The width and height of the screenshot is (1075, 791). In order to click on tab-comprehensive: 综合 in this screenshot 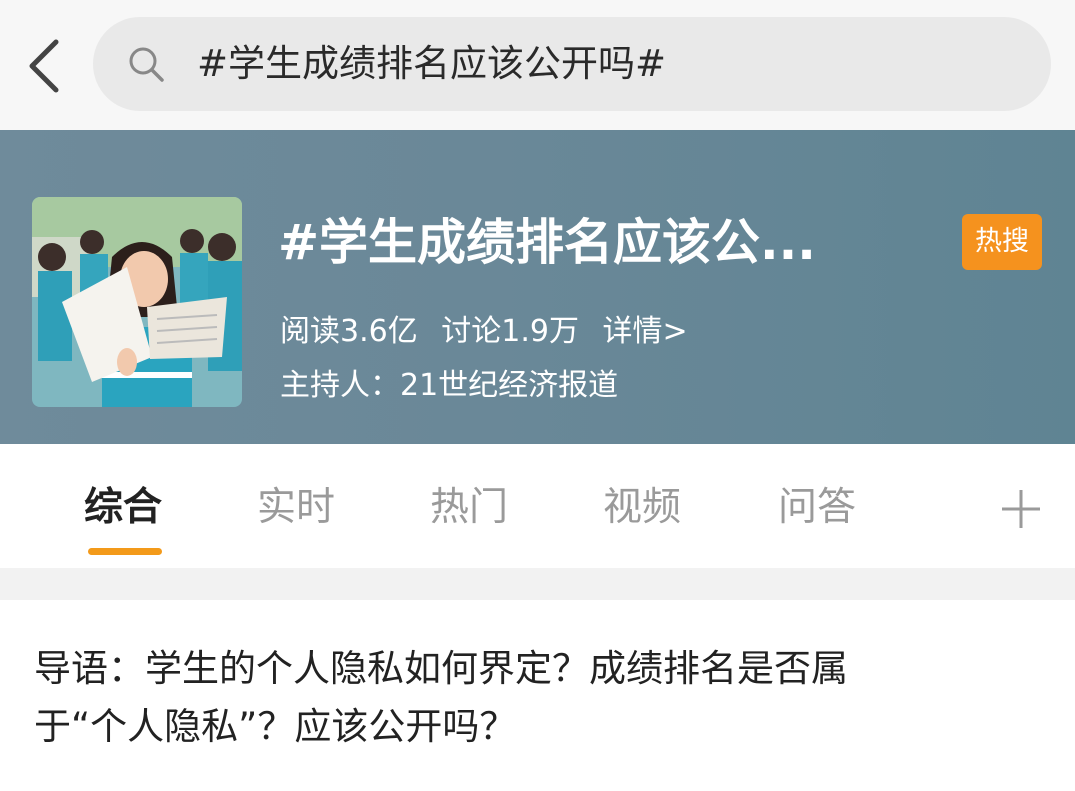, I will do `click(123, 508)`.